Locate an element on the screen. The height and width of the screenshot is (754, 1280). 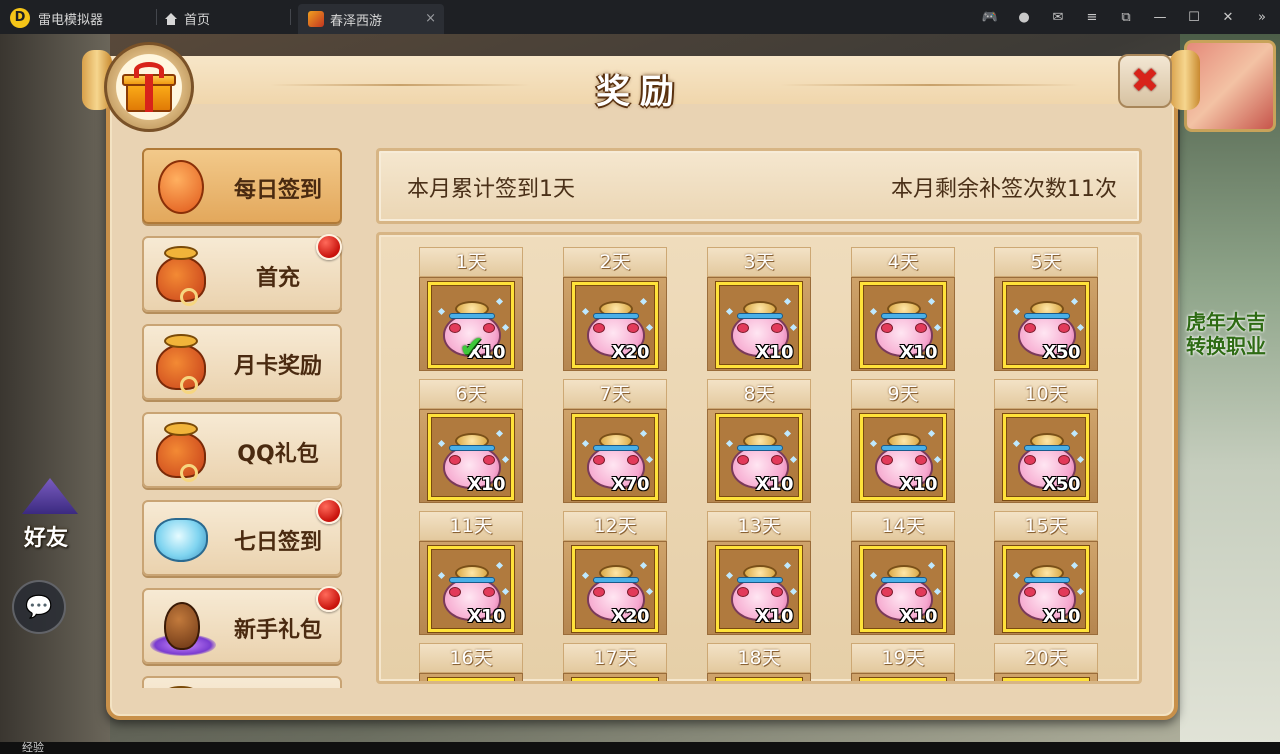
exp-label: 经验 is located at coordinates (33, 747).